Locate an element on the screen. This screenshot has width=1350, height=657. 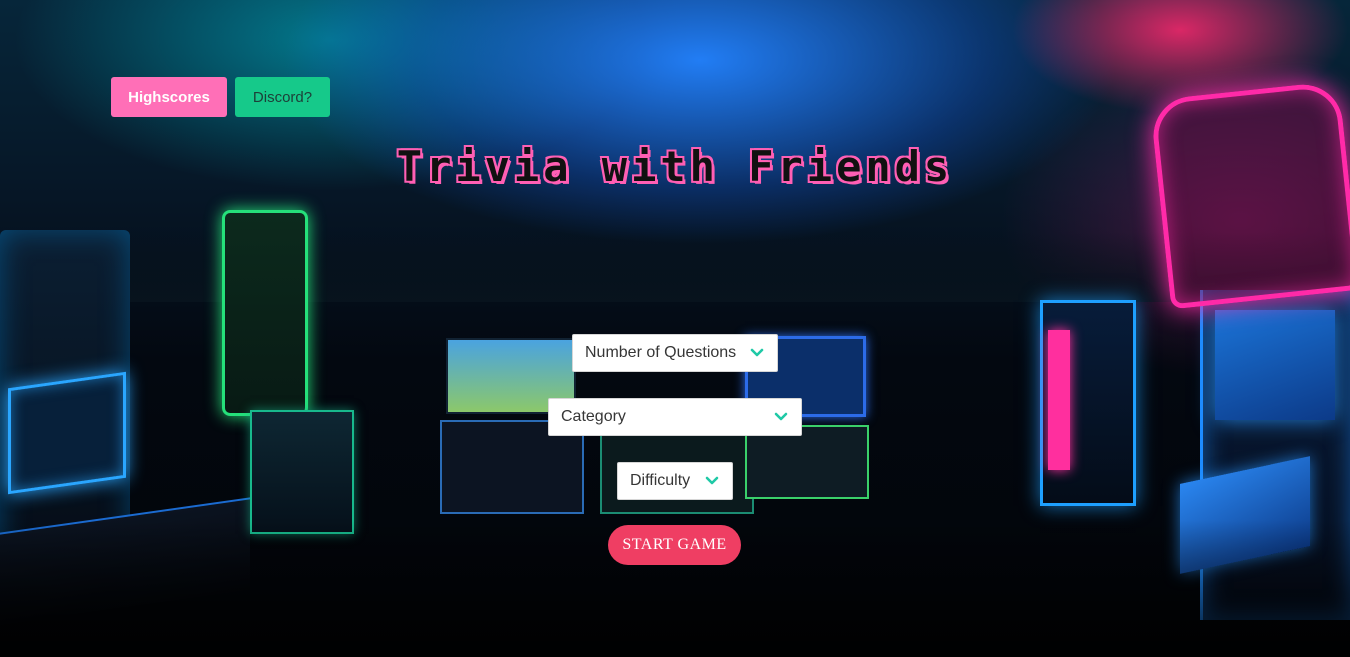
discord-button: Discord? is located at coordinates (282, 97).